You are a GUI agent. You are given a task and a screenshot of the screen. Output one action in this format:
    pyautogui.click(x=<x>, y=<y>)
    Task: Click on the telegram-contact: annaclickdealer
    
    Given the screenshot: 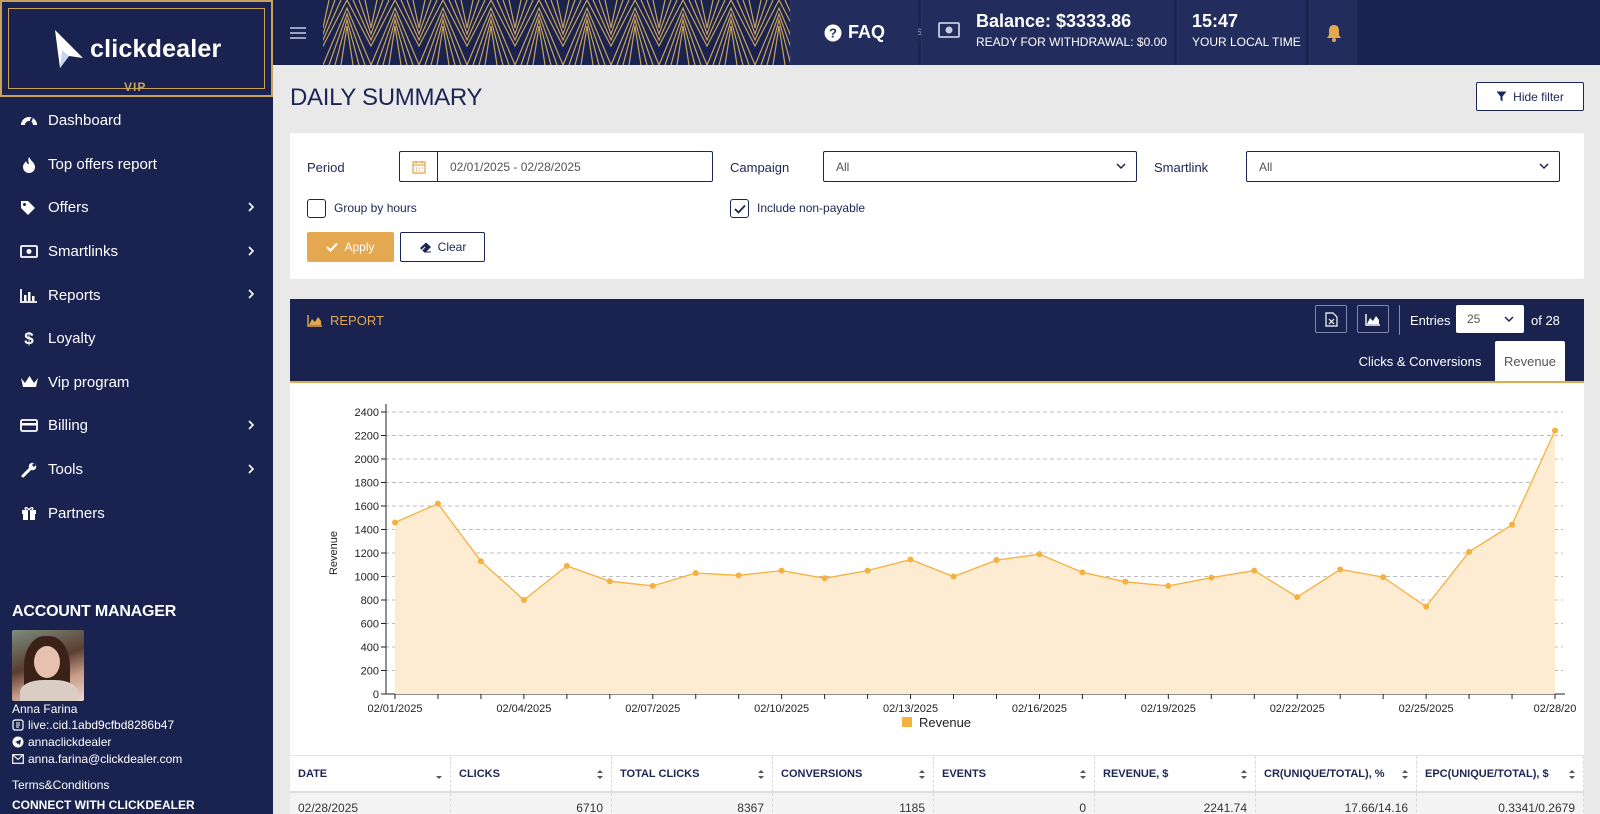 What is the action you would take?
    pyautogui.click(x=137, y=741)
    